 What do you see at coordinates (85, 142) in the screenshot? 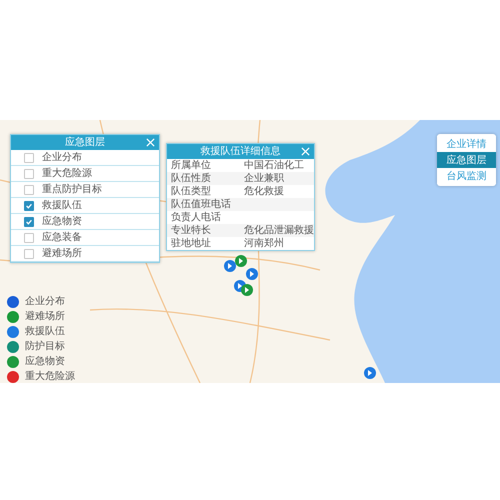
I see `panel-title: 应急图层` at bounding box center [85, 142].